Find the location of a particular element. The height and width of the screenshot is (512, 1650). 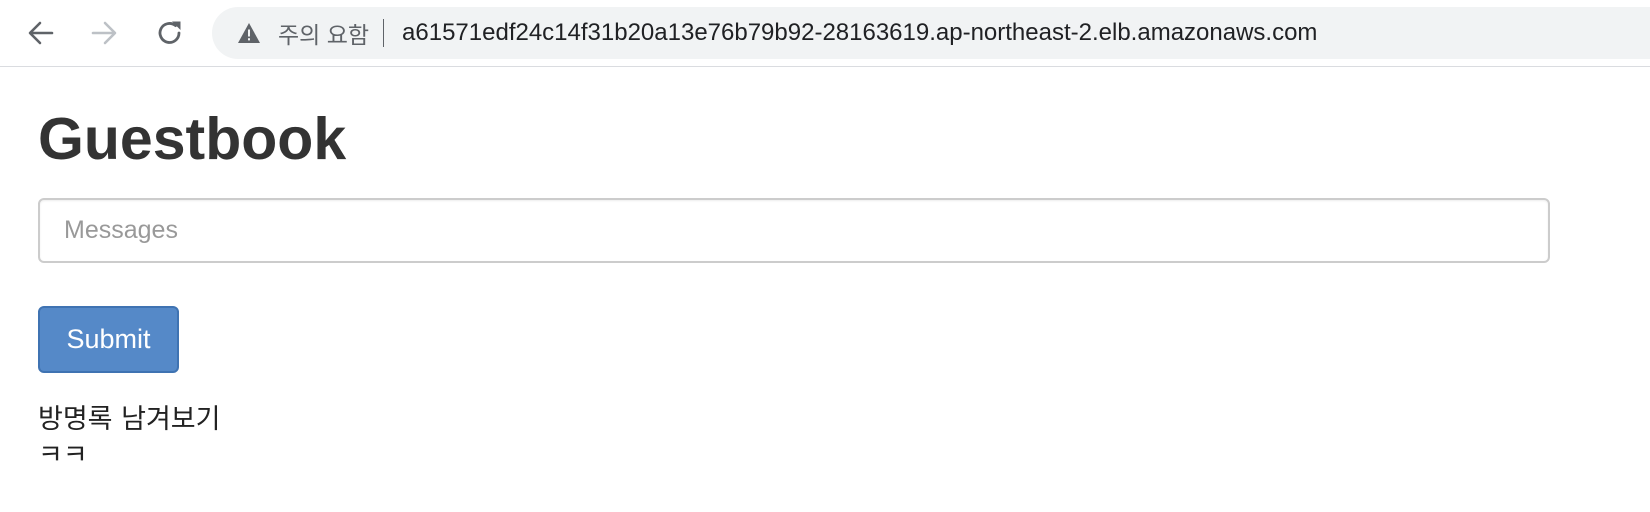

arrow-right-icon is located at coordinates (104, 33).